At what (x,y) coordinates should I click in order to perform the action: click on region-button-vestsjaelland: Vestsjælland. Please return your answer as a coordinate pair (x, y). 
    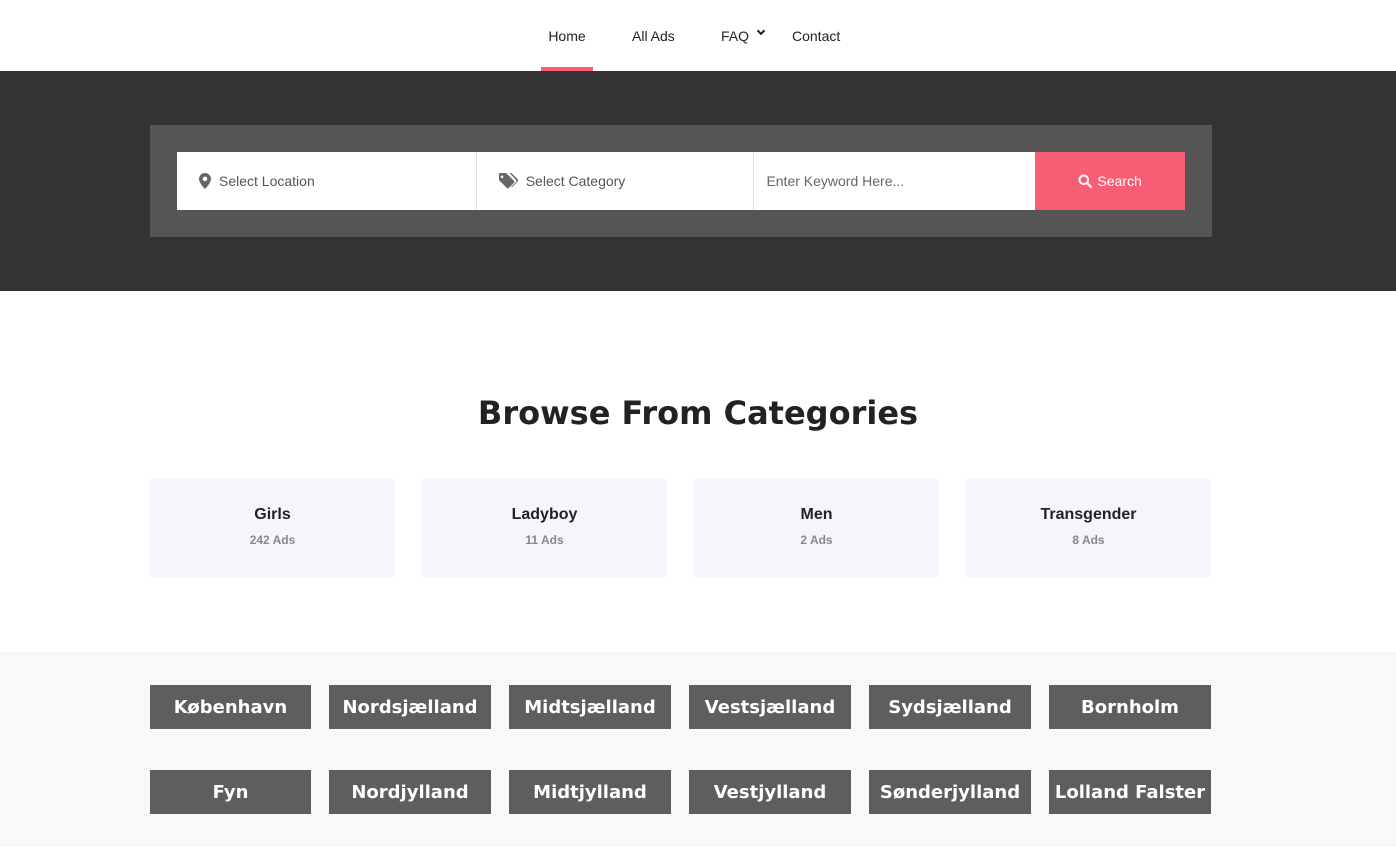
    Looking at the image, I should click on (770, 707).